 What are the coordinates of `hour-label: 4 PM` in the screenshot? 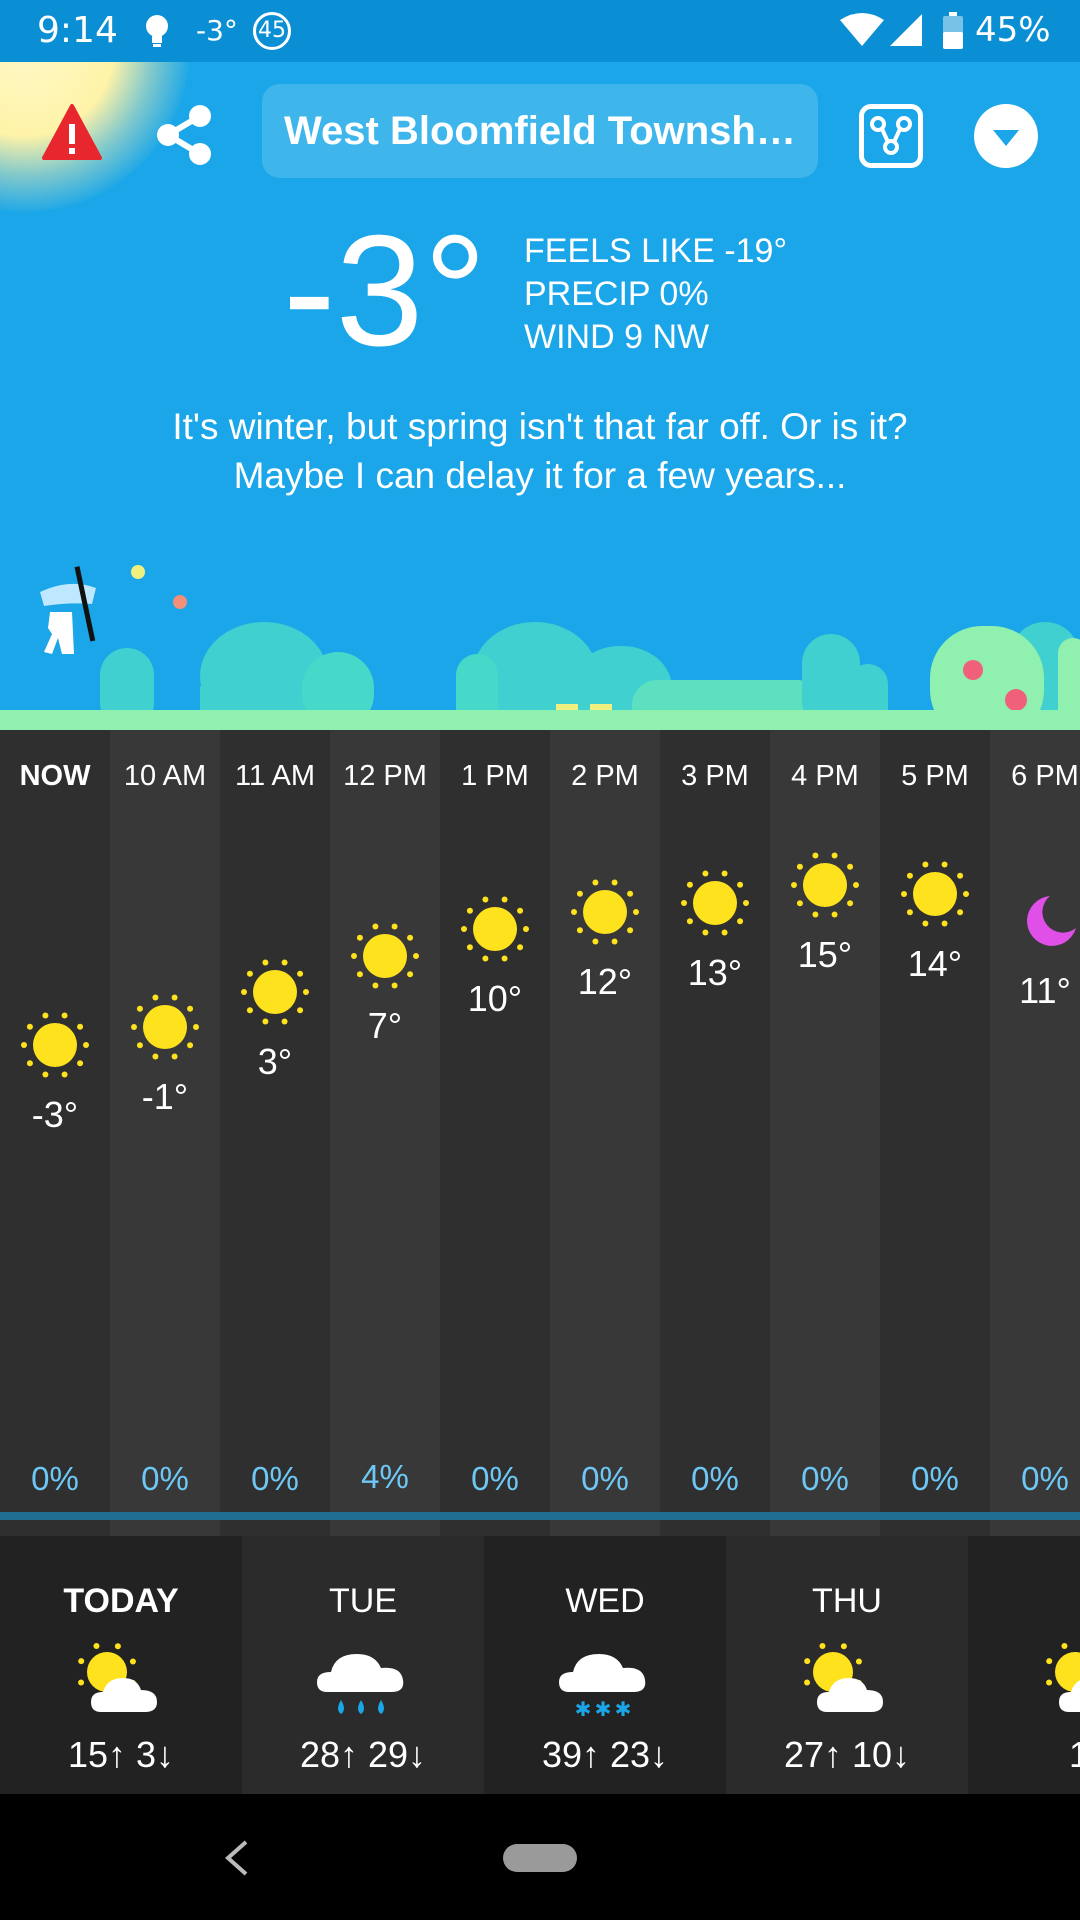 It's located at (825, 776).